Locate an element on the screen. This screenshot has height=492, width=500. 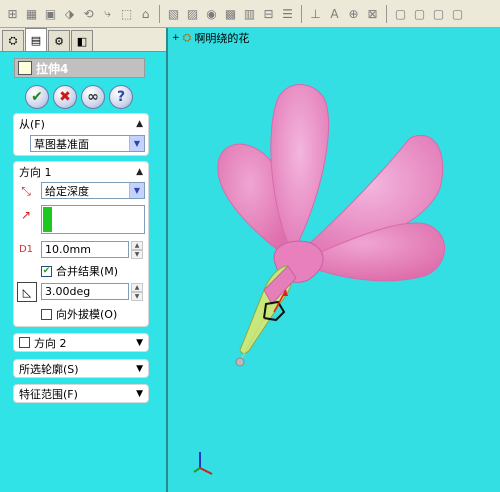
action-buttons: ✔ ✖ ∞ ? is located at coordinates (79, 97).